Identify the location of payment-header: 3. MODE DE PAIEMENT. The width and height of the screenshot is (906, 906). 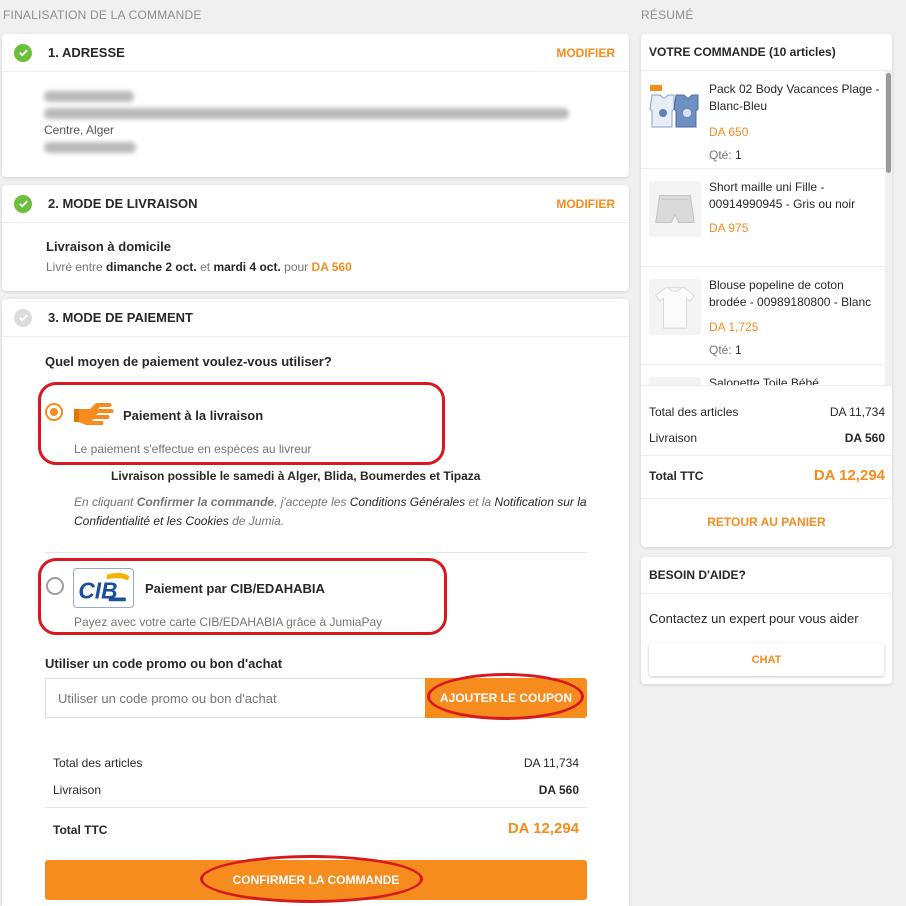
(315, 318).